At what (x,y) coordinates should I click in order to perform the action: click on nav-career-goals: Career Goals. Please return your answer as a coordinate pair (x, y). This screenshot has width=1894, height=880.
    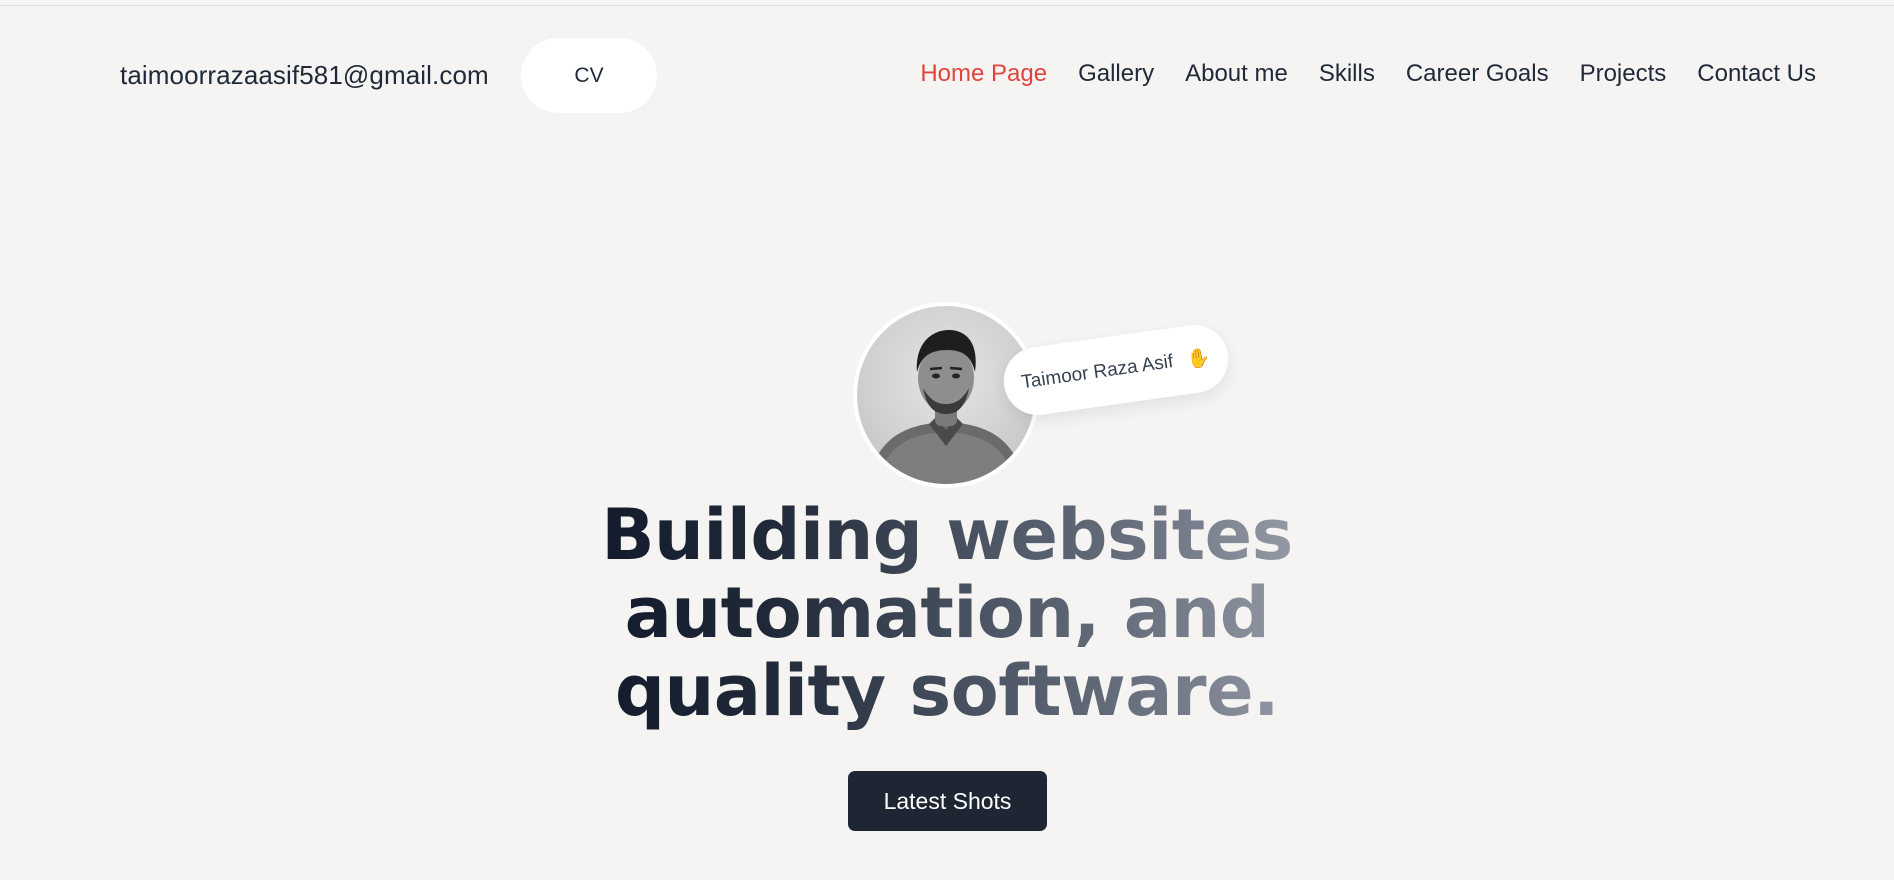
    Looking at the image, I should click on (1477, 74).